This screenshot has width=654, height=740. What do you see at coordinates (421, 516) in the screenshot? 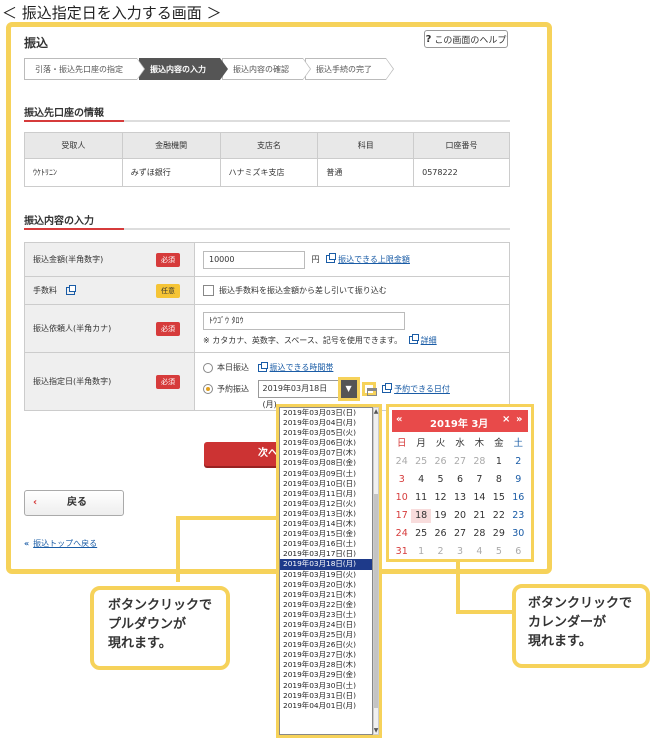
I see `calendar-day: 18` at bounding box center [421, 516].